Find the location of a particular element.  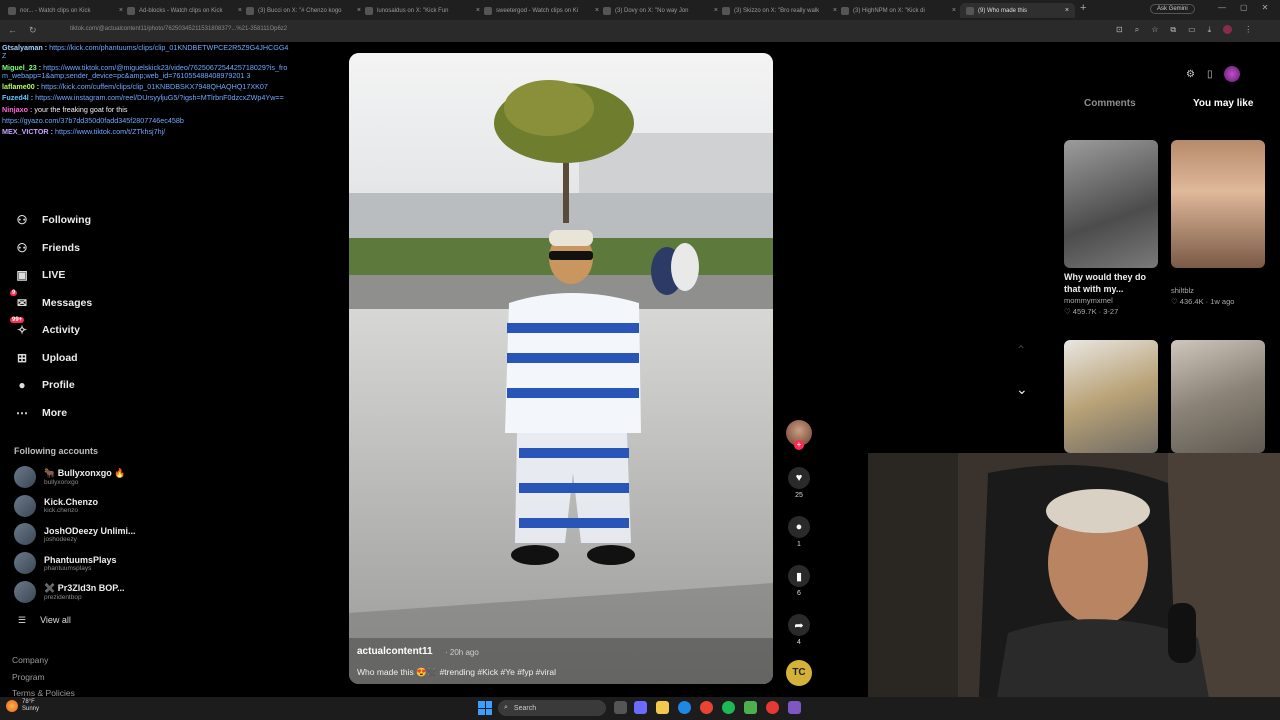

weather-widget: 78°F Sunny is located at coordinates (22, 705).